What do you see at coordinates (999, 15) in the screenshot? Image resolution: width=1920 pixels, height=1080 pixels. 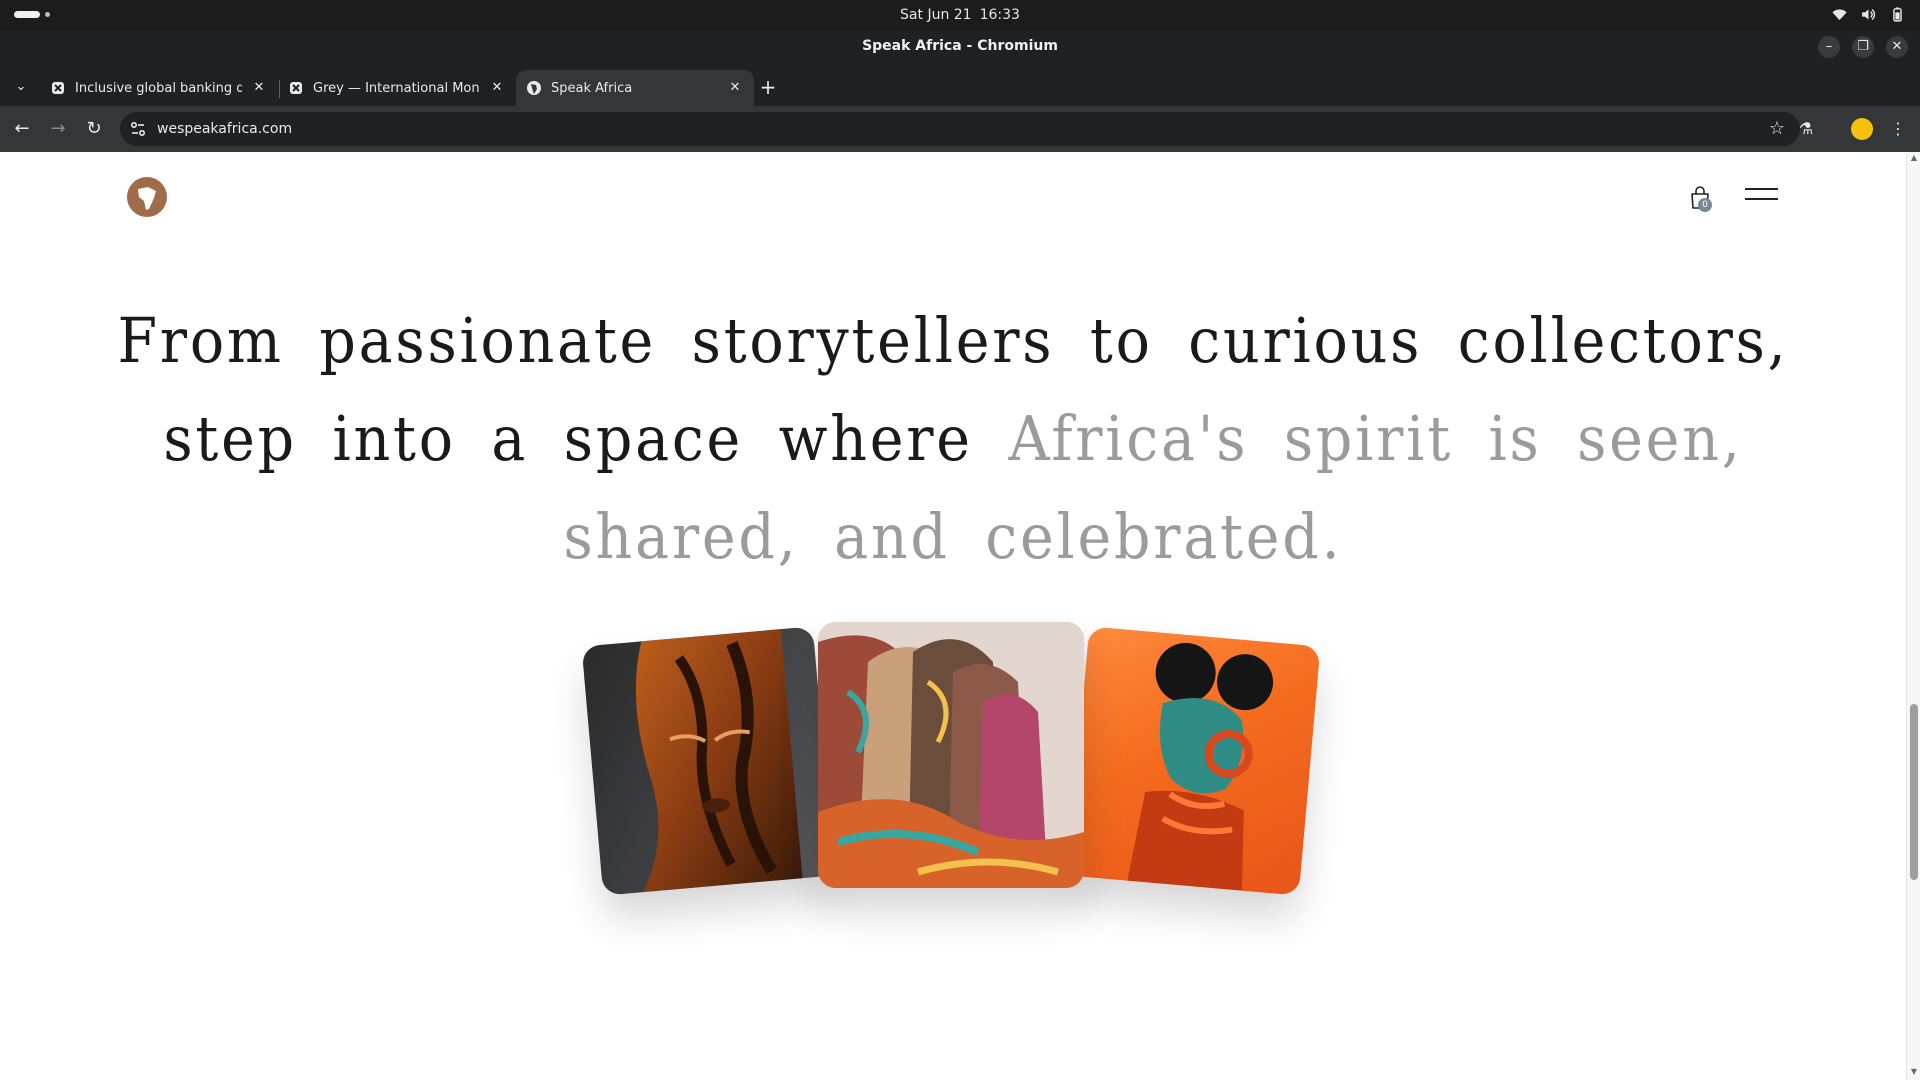 I see `clock-time: 16:33` at bounding box center [999, 15].